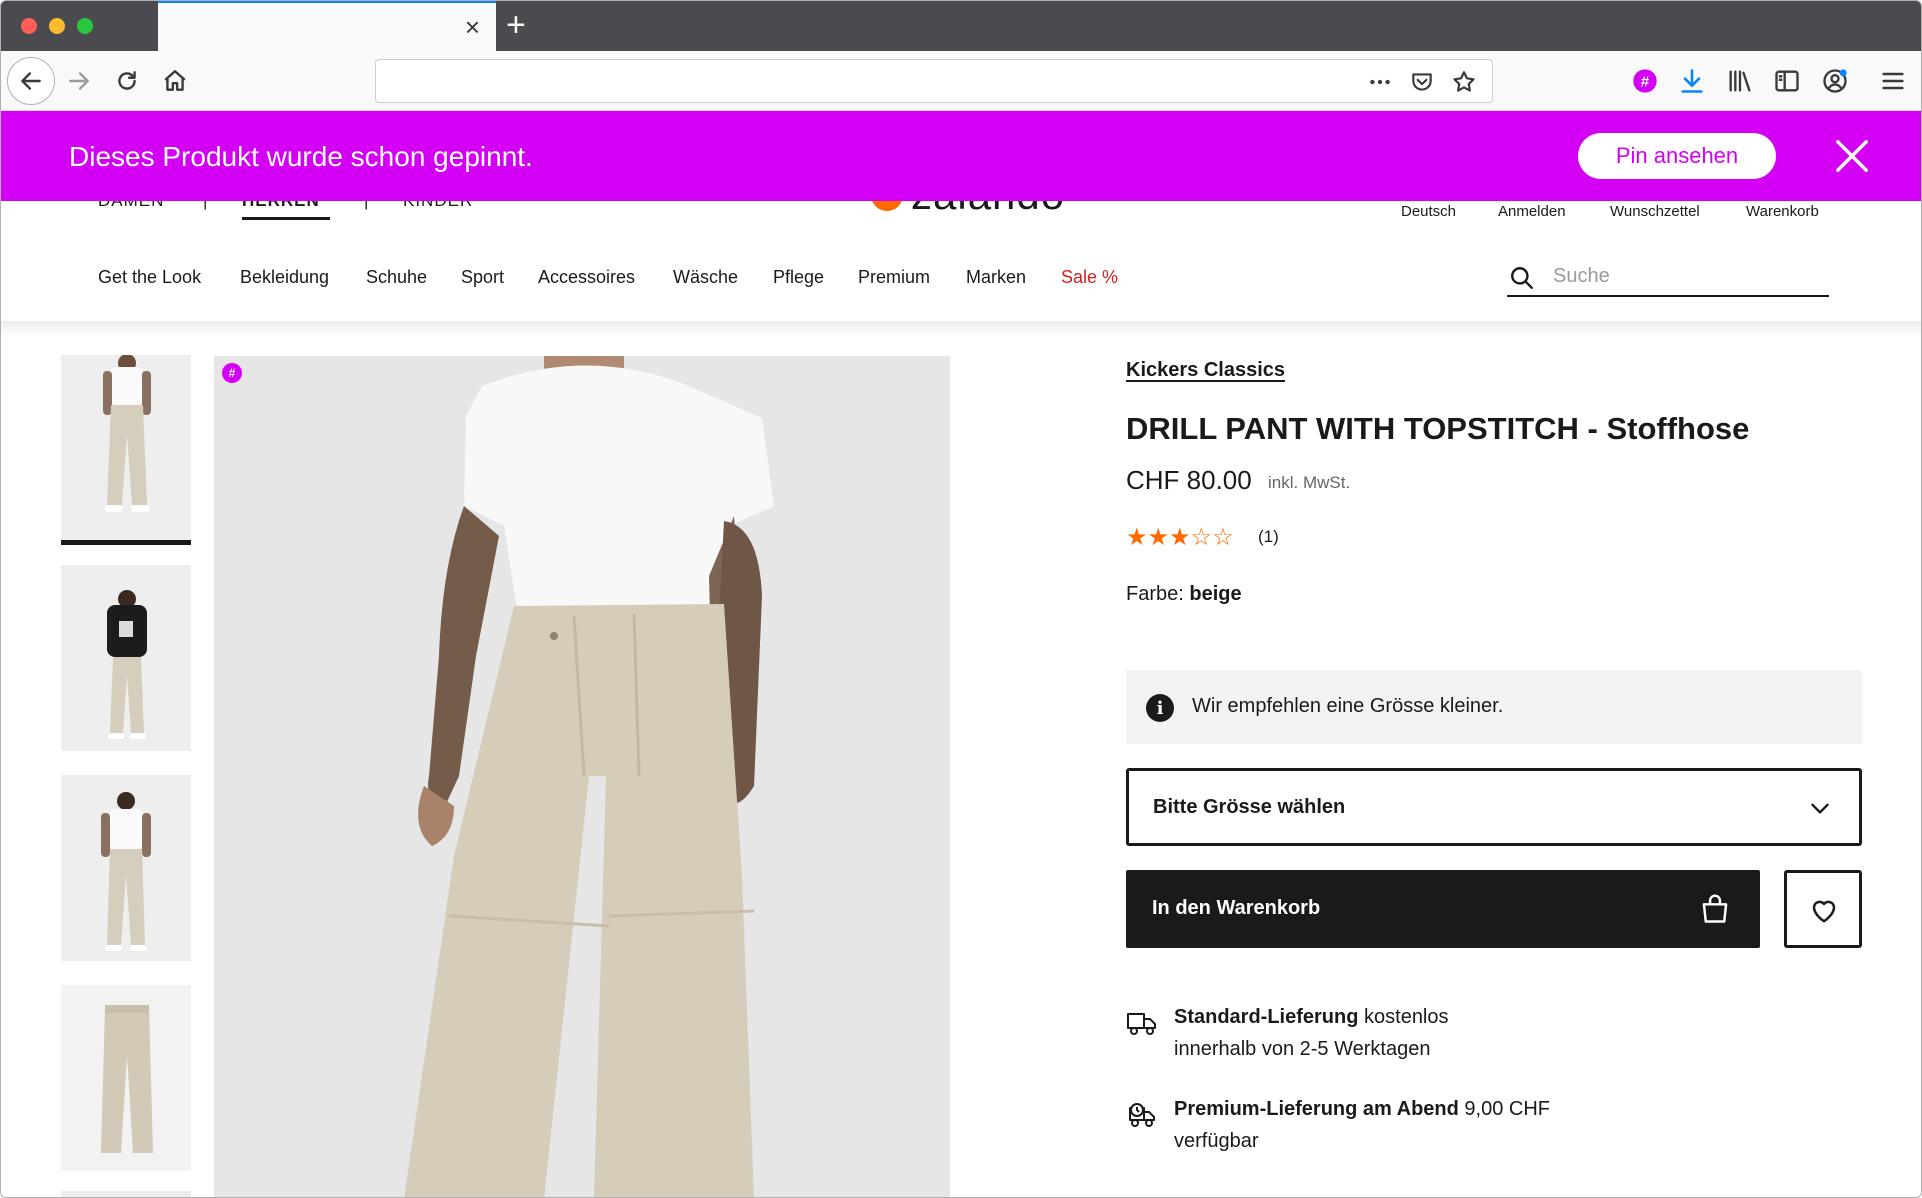  Describe the element at coordinates (1504, 1109) in the screenshot. I see `delivery-premium-price: 9,00 CHF` at that location.